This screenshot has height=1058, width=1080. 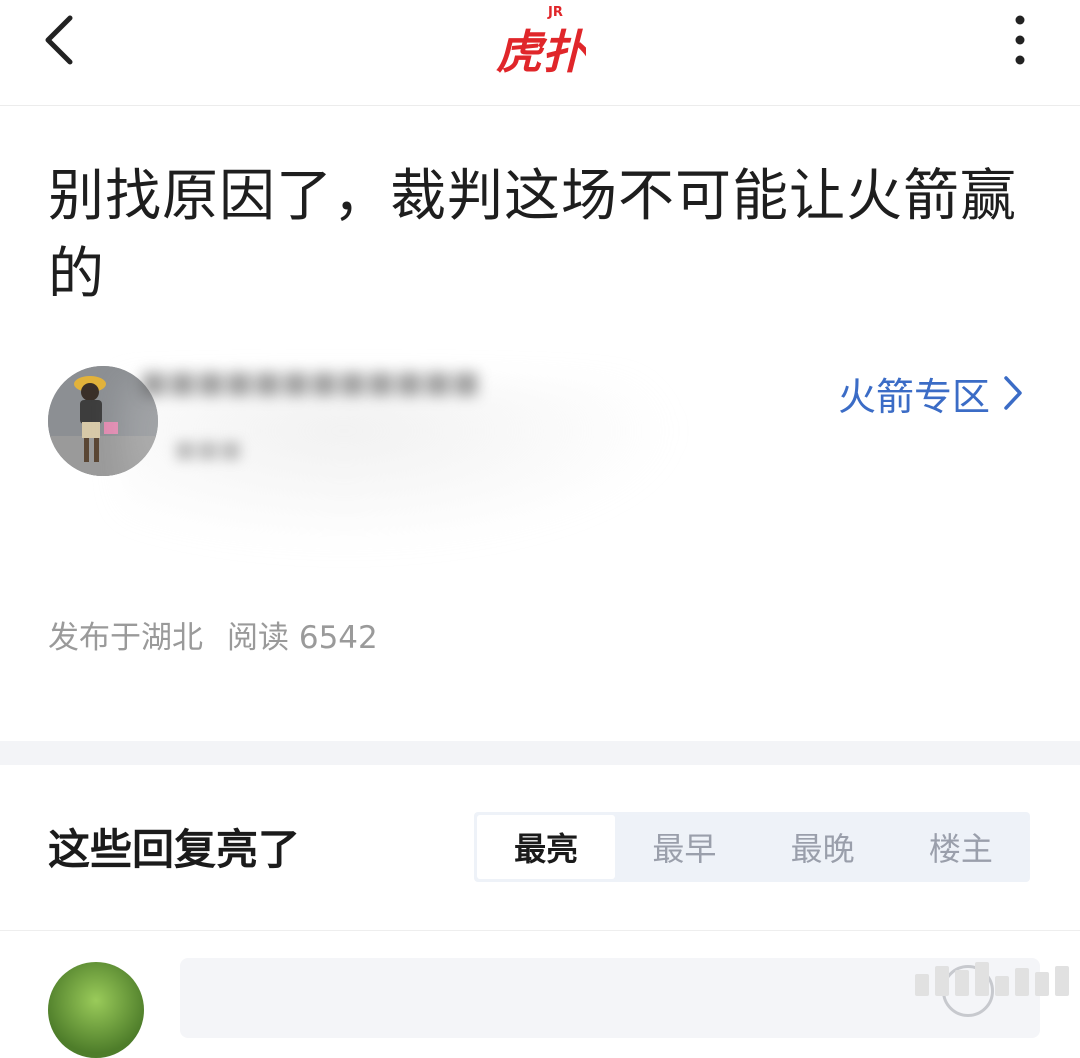 I want to click on more-vertical-icon, so click(x=1020, y=40).